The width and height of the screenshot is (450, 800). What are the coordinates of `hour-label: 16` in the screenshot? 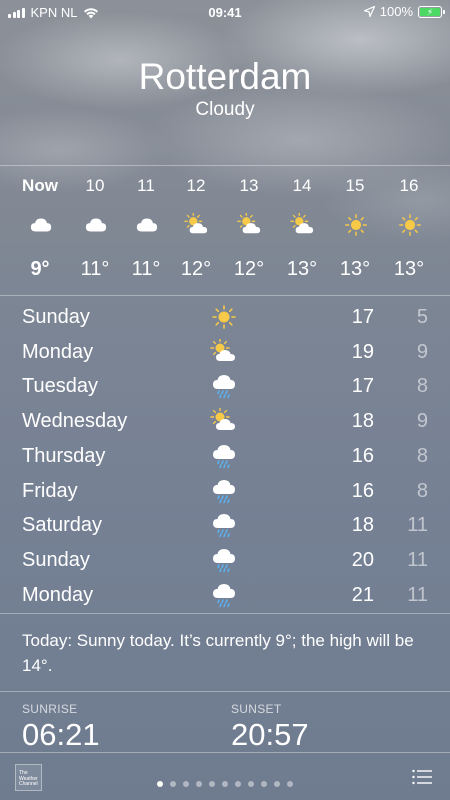 It's located at (409, 185).